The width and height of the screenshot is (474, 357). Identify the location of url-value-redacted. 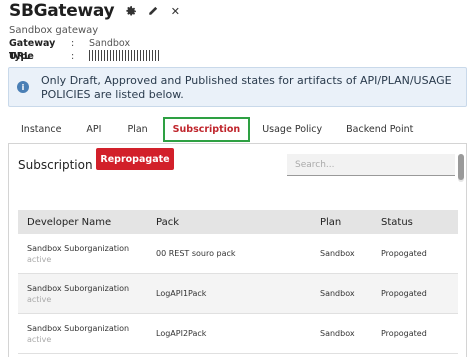
(124, 55).